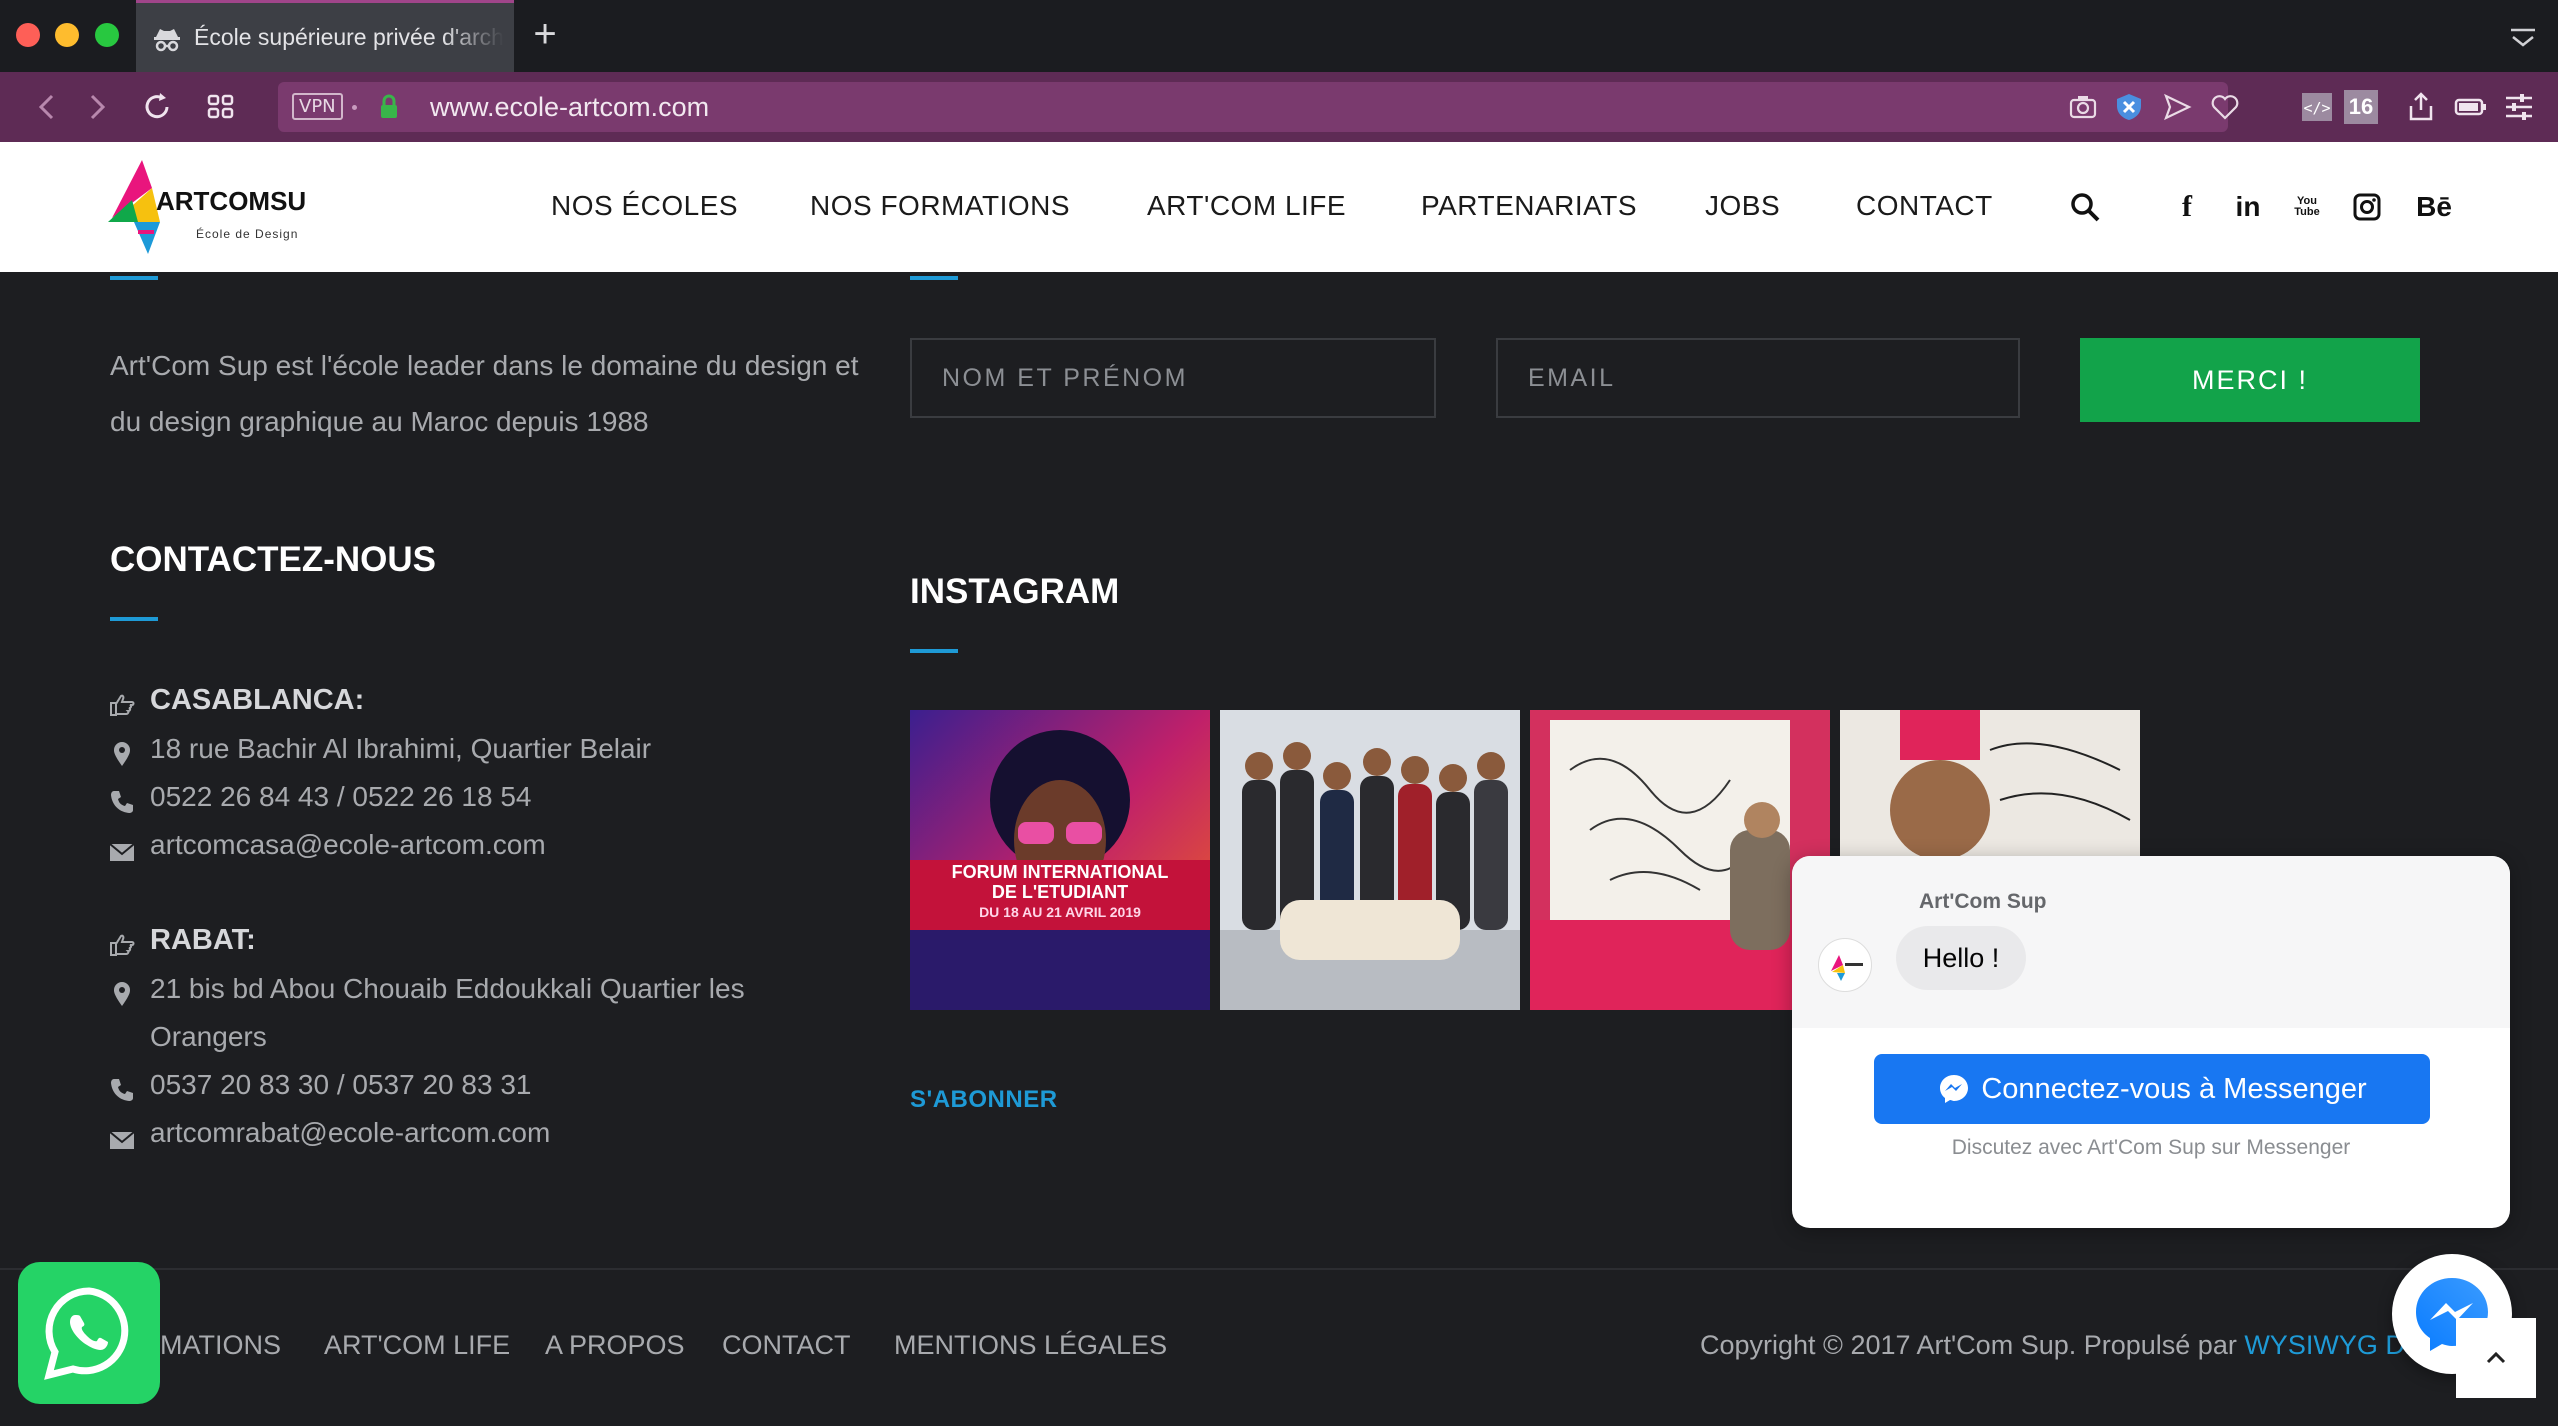 The height and width of the screenshot is (1426, 2558). What do you see at coordinates (232, 201) in the screenshot?
I see `svg-text: ARTCOMSUP` at bounding box center [232, 201].